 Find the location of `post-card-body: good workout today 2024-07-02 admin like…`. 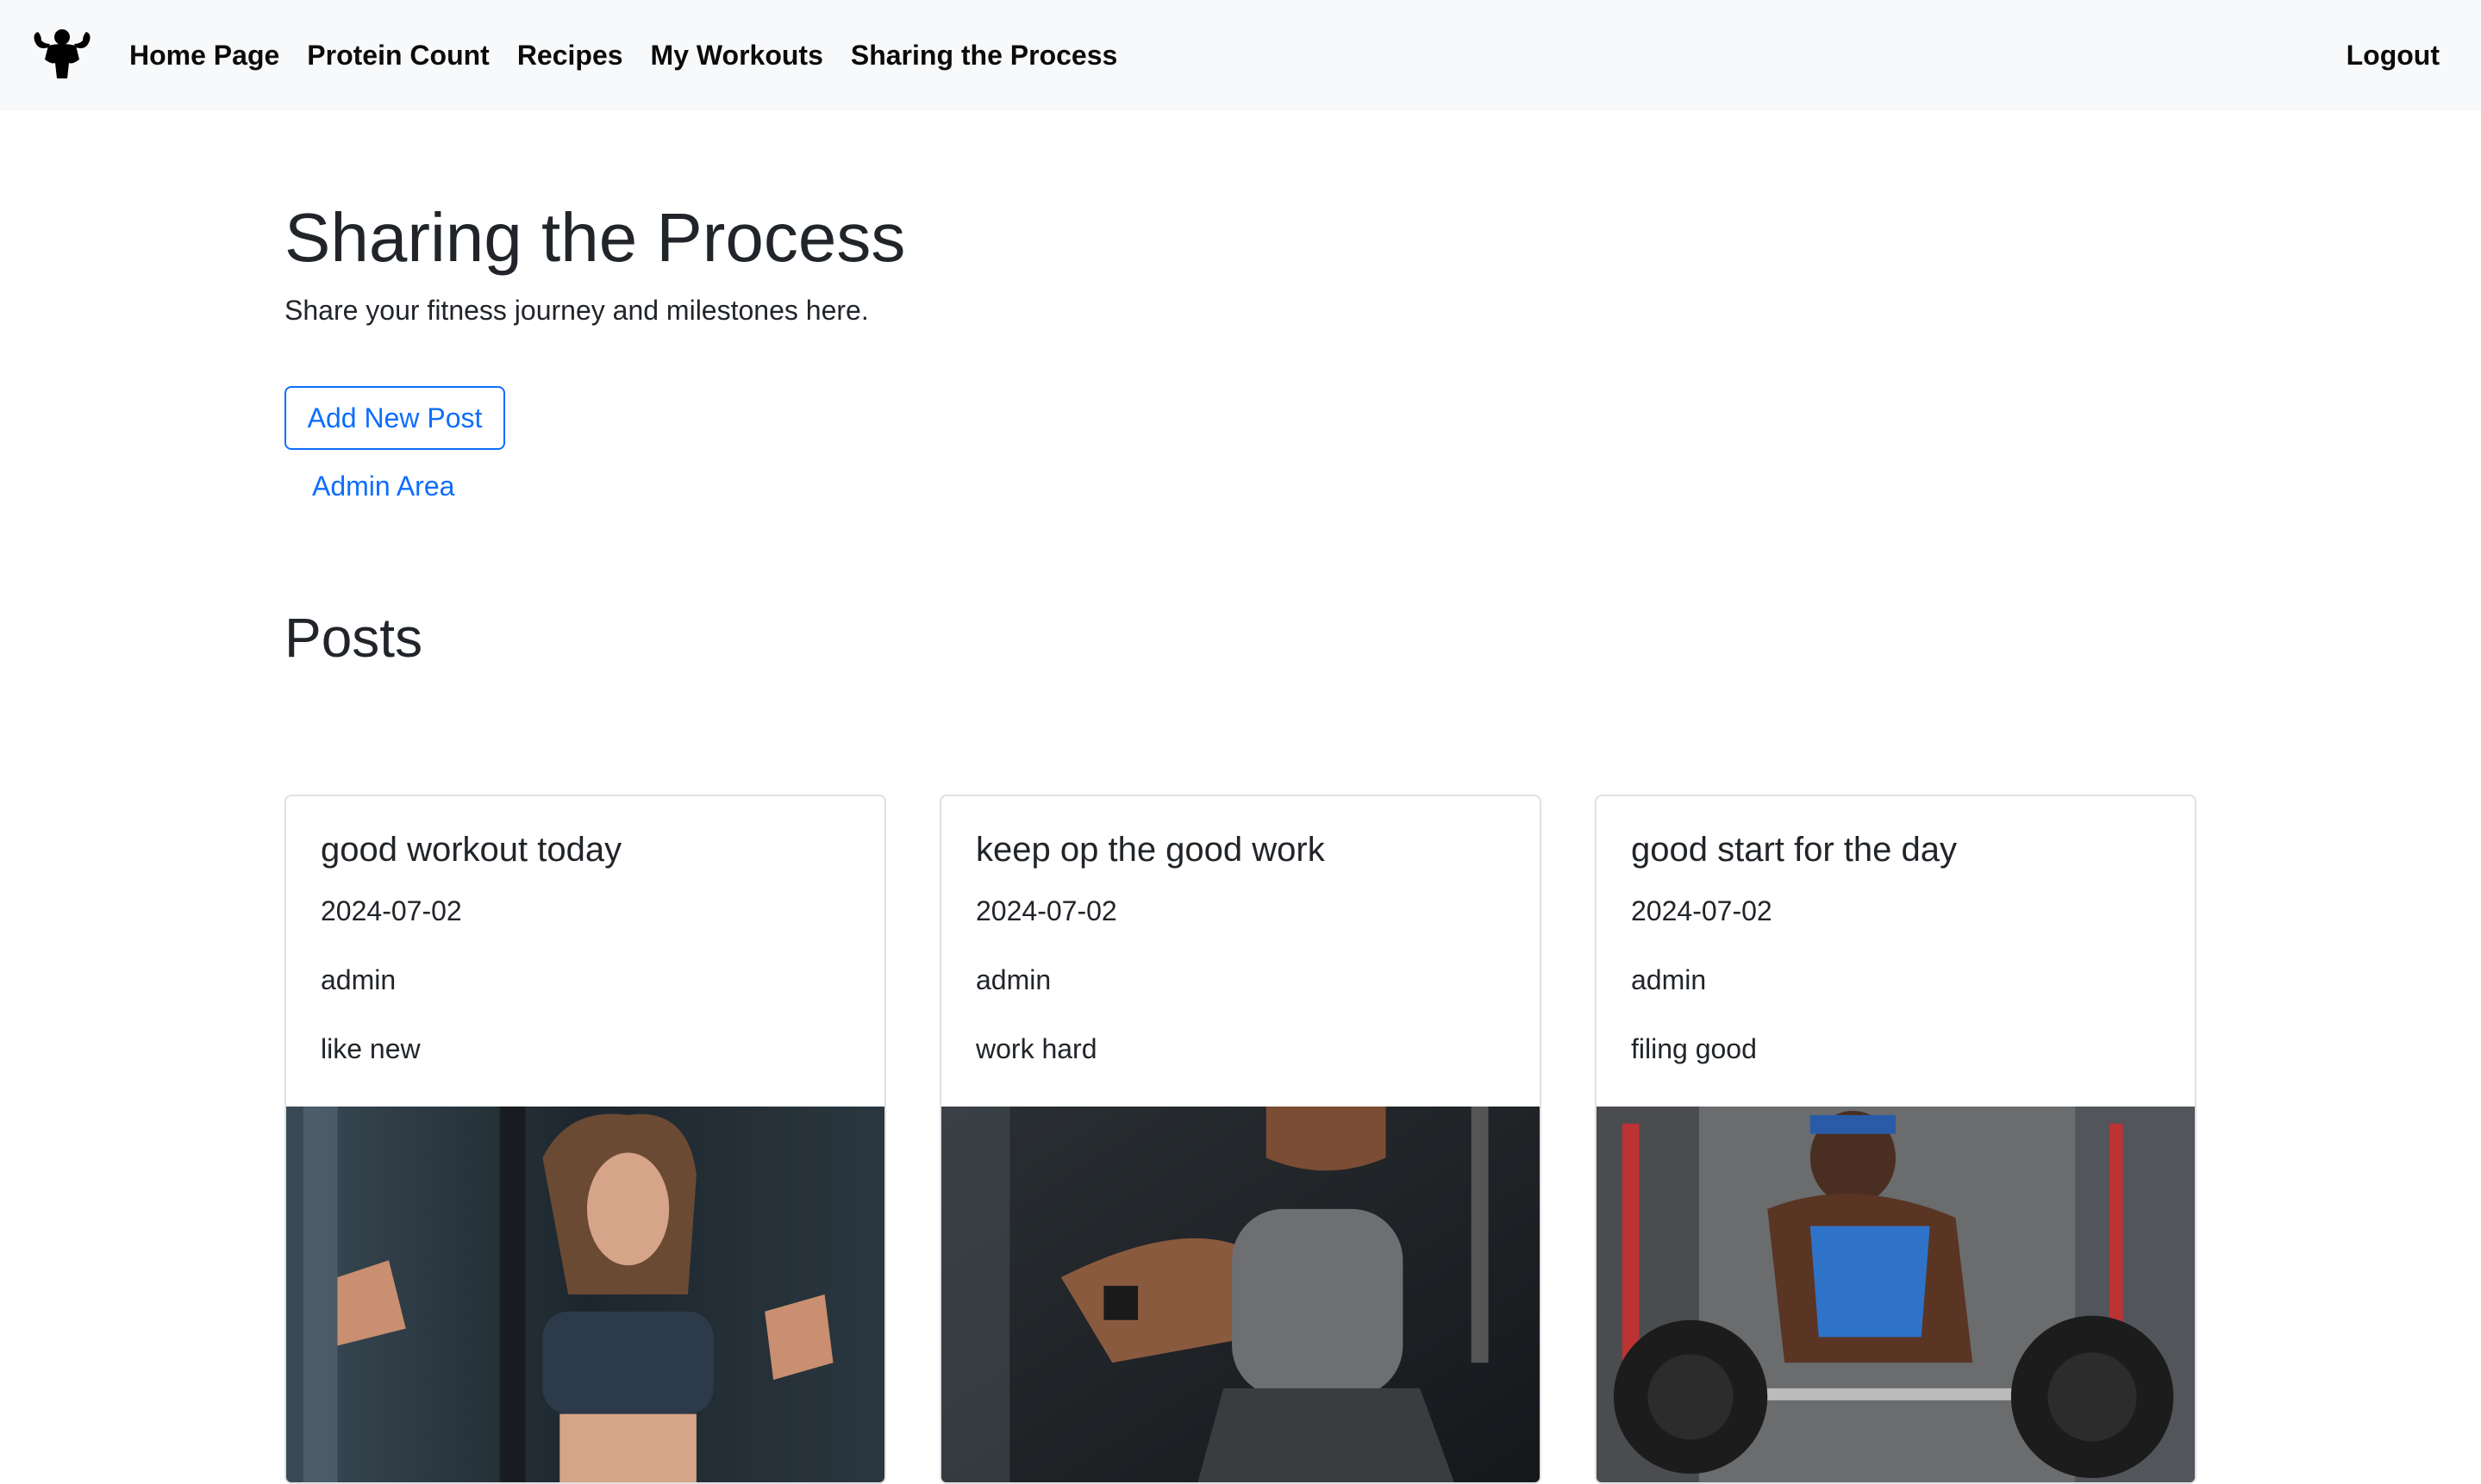

post-card-body: good workout today 2024-07-02 admin like… is located at coordinates (585, 952).